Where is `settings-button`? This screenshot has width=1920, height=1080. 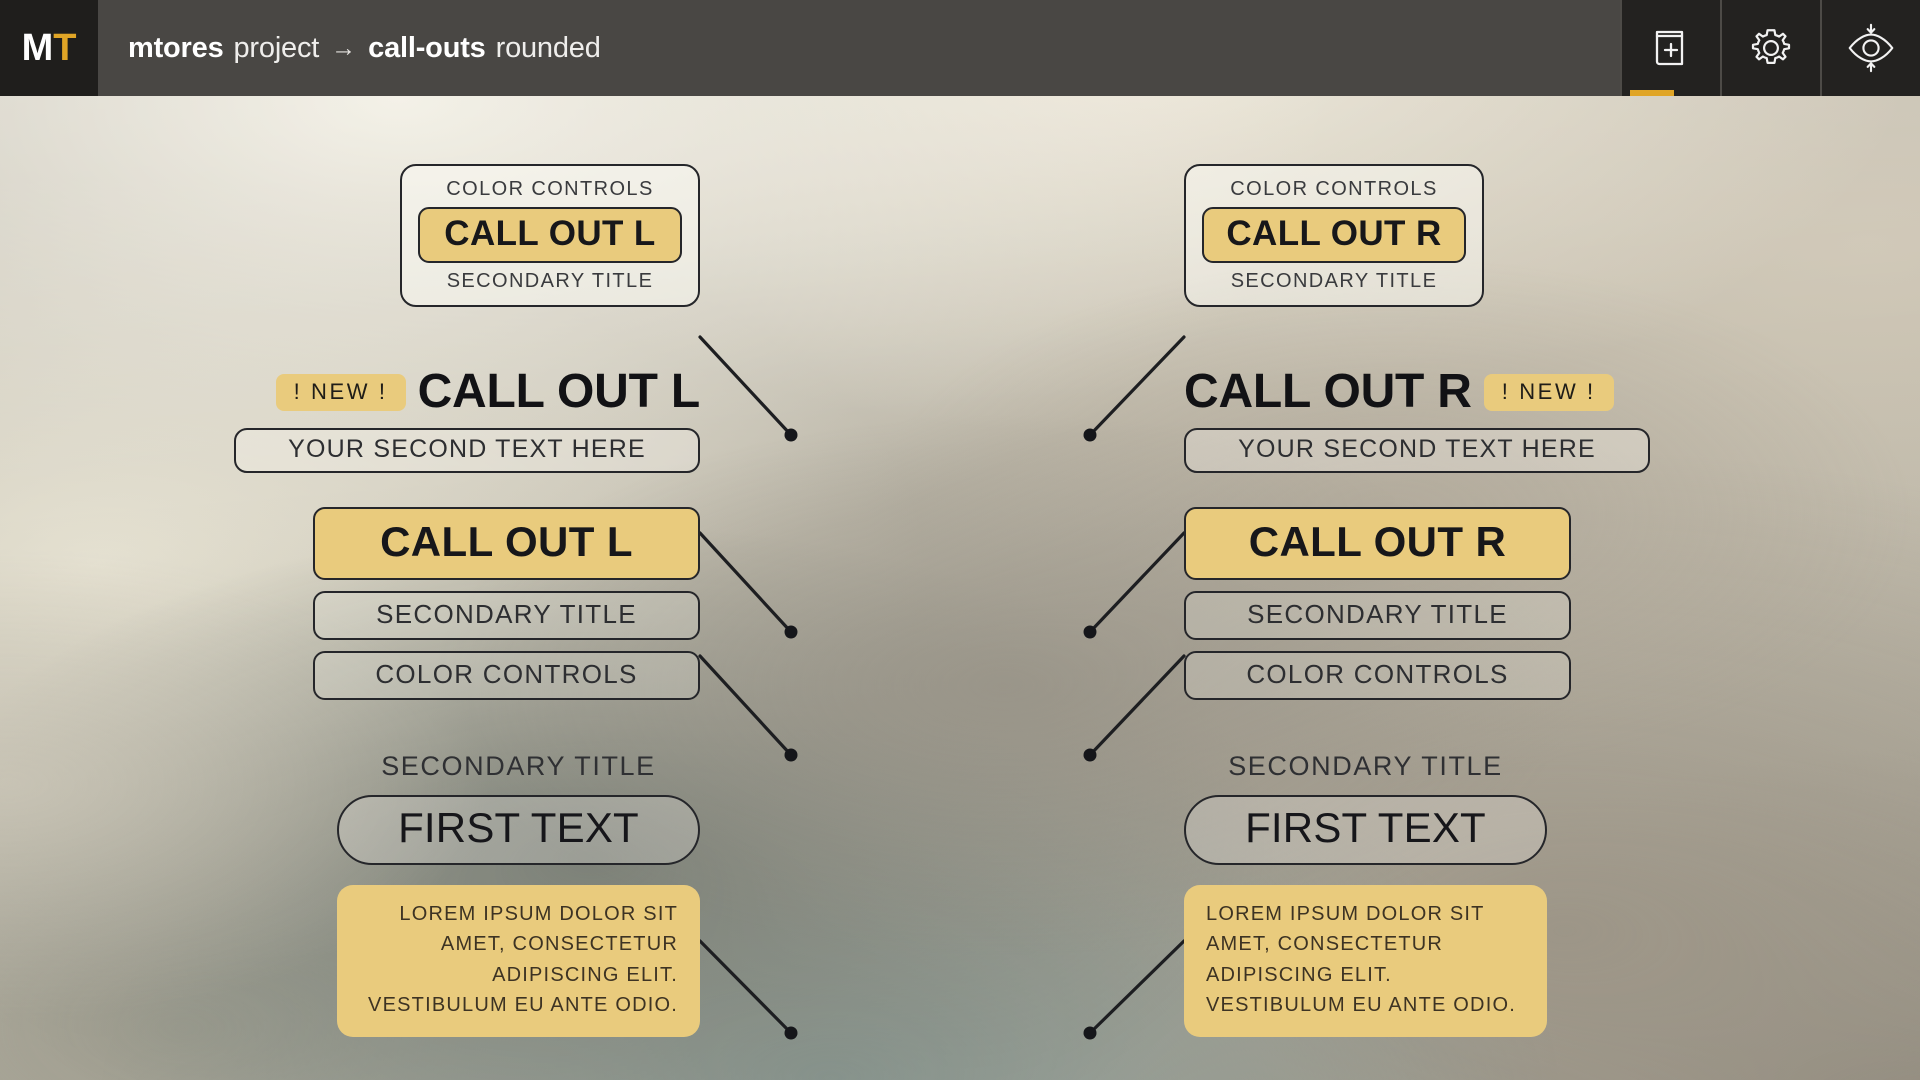
settings-button is located at coordinates (1770, 48).